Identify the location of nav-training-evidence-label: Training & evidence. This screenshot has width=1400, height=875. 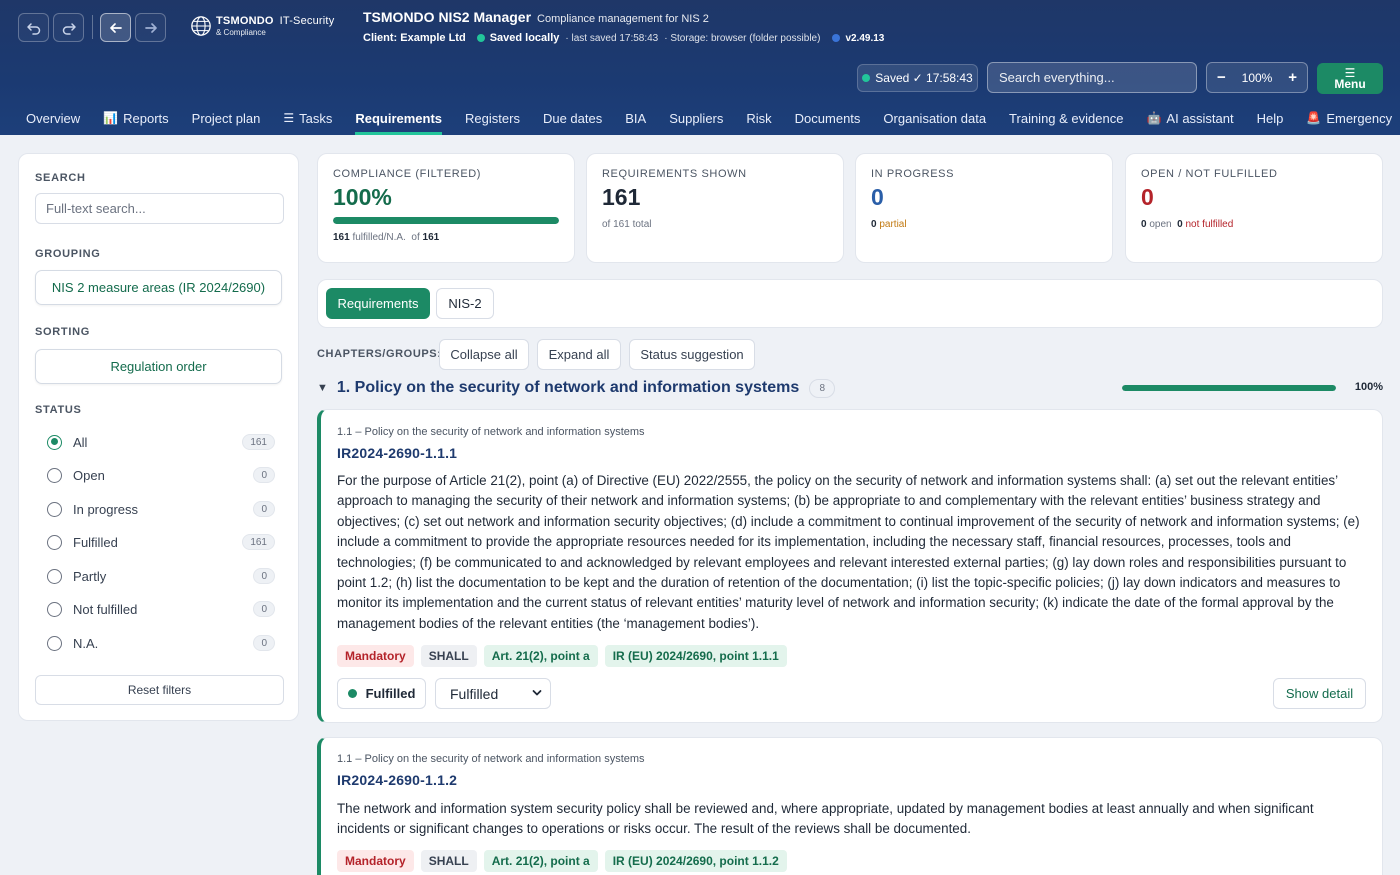
(1066, 118).